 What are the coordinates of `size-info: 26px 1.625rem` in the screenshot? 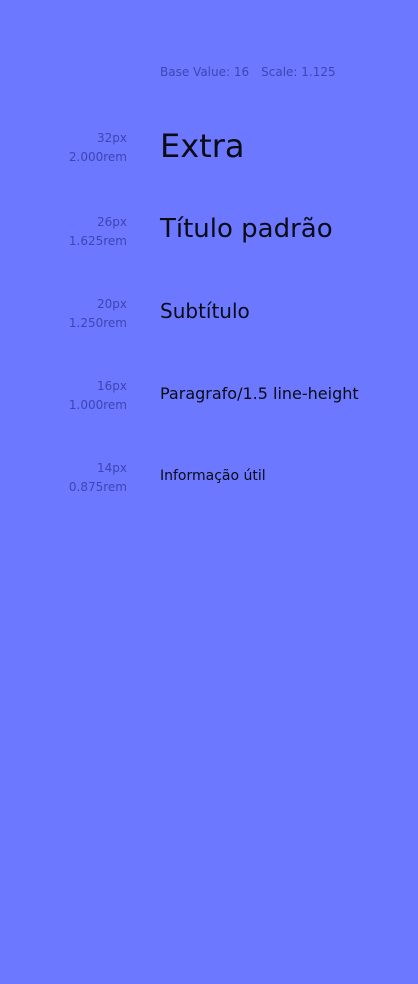 It's located at (63, 232).